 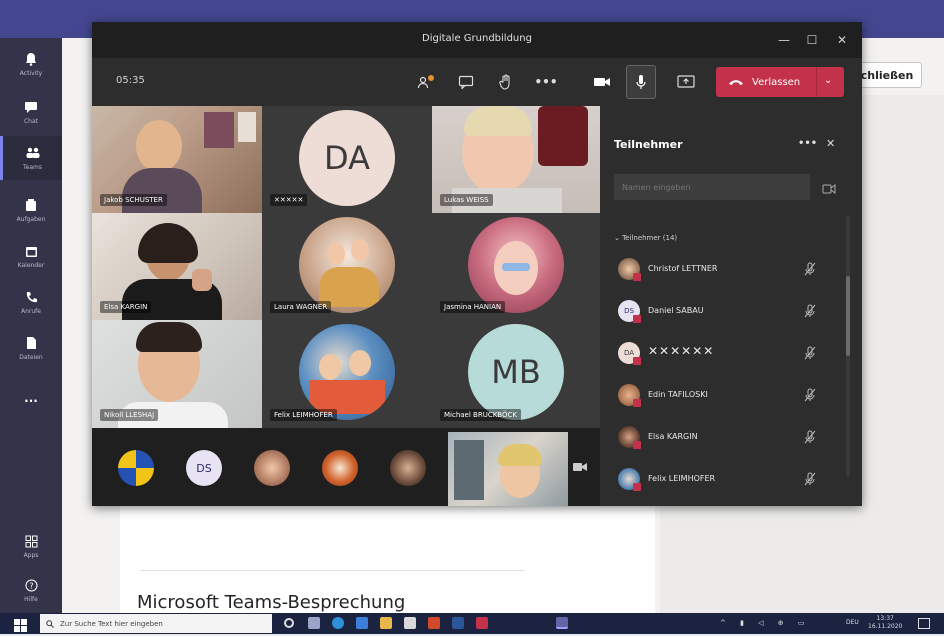 What do you see at coordinates (506, 82) in the screenshot?
I see `raise-hand-icon` at bounding box center [506, 82].